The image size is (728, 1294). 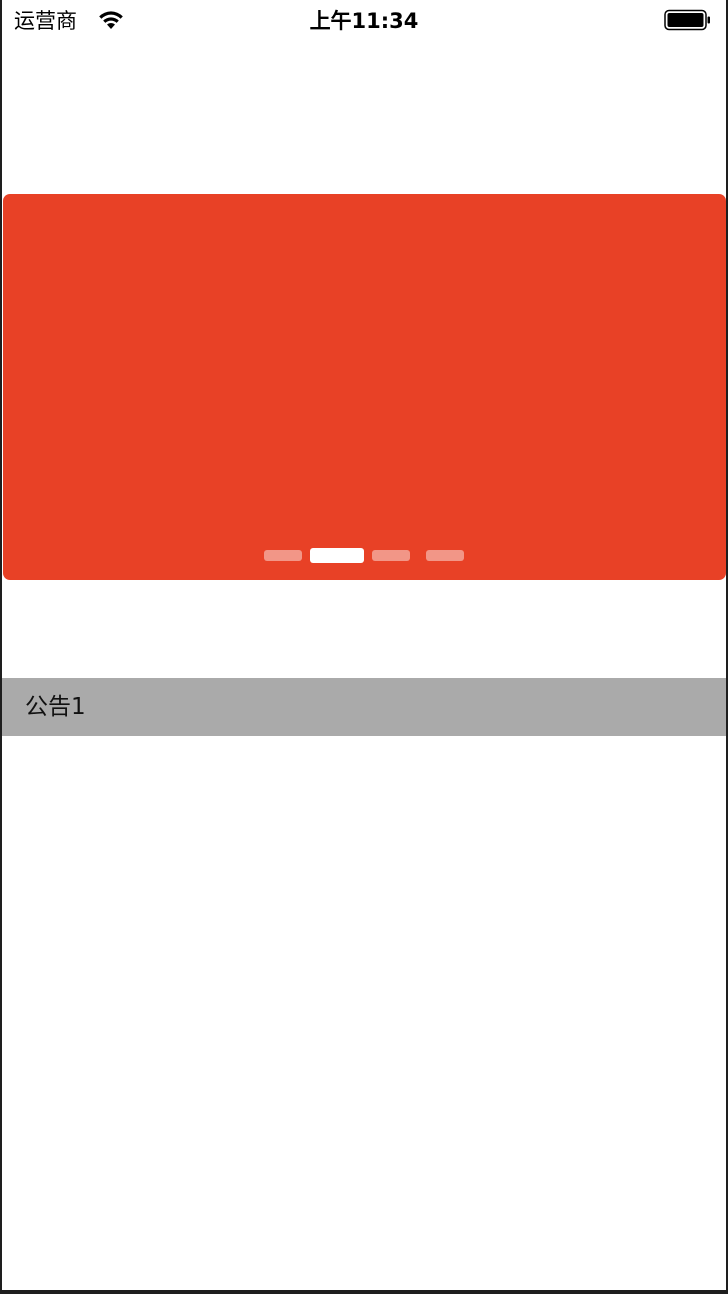 I want to click on status-bar: 运营商 上午11:34, so click(x=364, y=21).